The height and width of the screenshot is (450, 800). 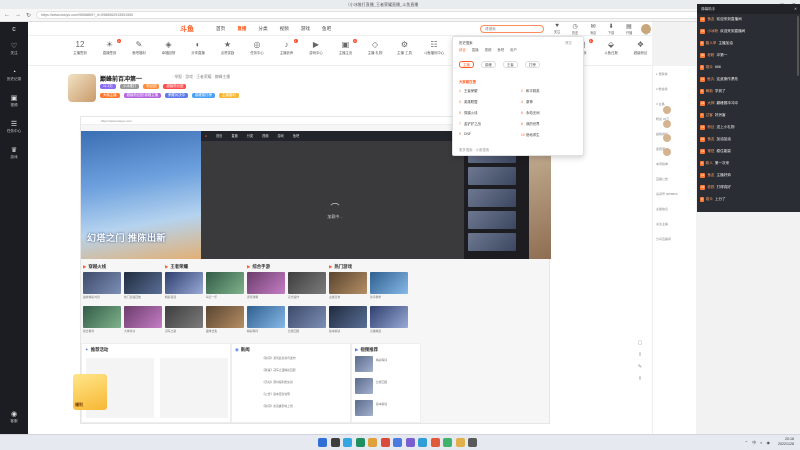 What do you see at coordinates (228, 47) in the screenshot?
I see `feature-item-5: ★ 点赞奖励` at bounding box center [228, 47].